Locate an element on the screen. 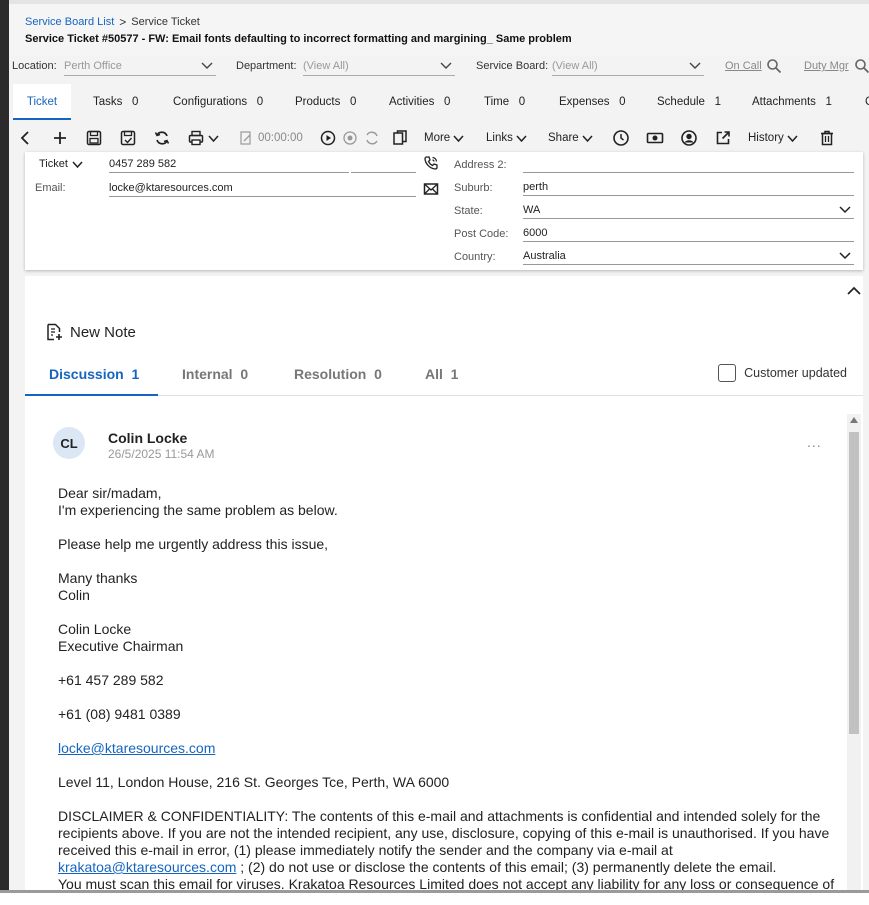 The height and width of the screenshot is (905, 869). money-icon is located at coordinates (655, 138).